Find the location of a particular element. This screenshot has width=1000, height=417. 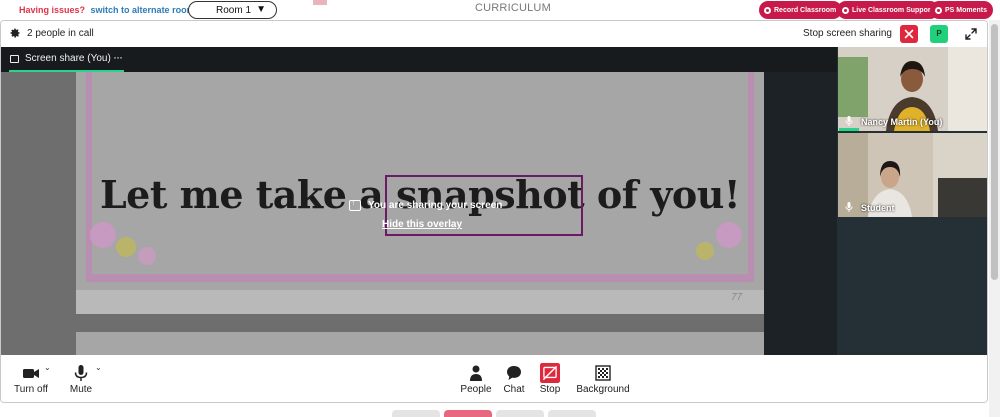

live-support-label: Live Classroom Support is located at coordinates (892, 10).